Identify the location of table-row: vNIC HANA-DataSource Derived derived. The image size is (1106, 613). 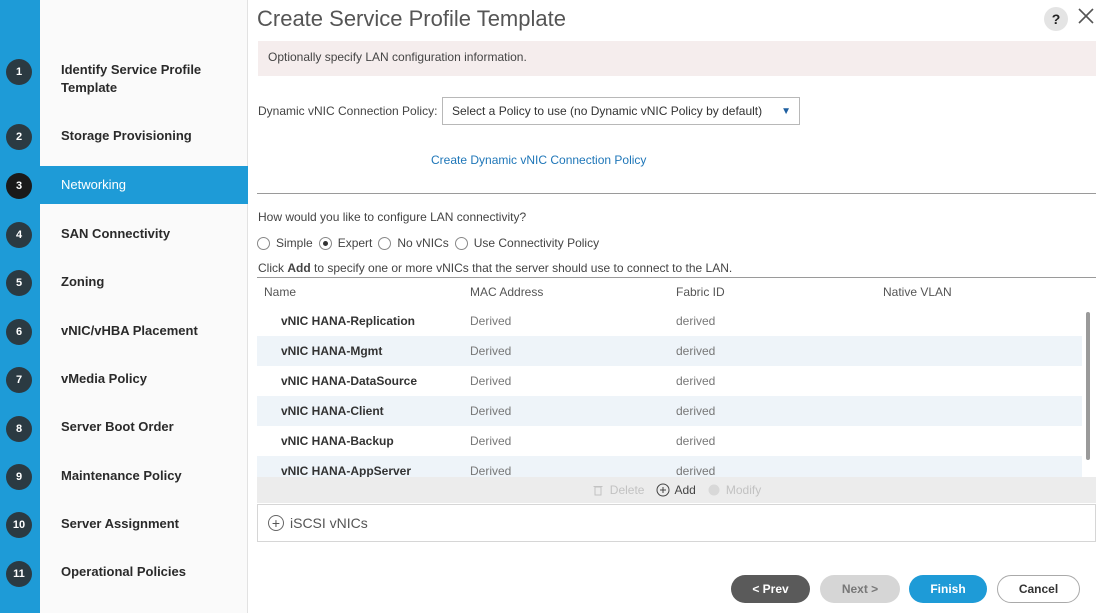
(669, 381).